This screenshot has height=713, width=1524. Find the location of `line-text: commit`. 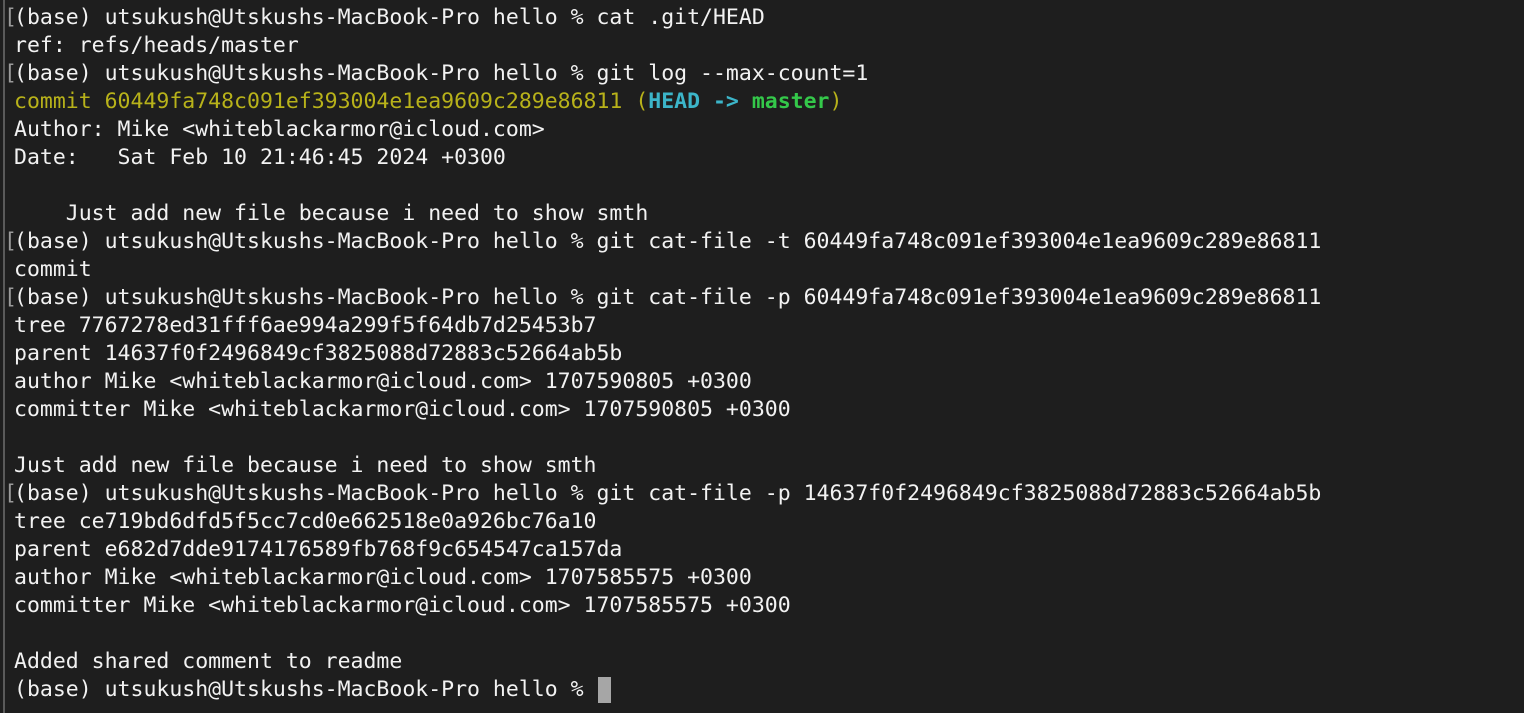

line-text: commit is located at coordinates (53, 269).